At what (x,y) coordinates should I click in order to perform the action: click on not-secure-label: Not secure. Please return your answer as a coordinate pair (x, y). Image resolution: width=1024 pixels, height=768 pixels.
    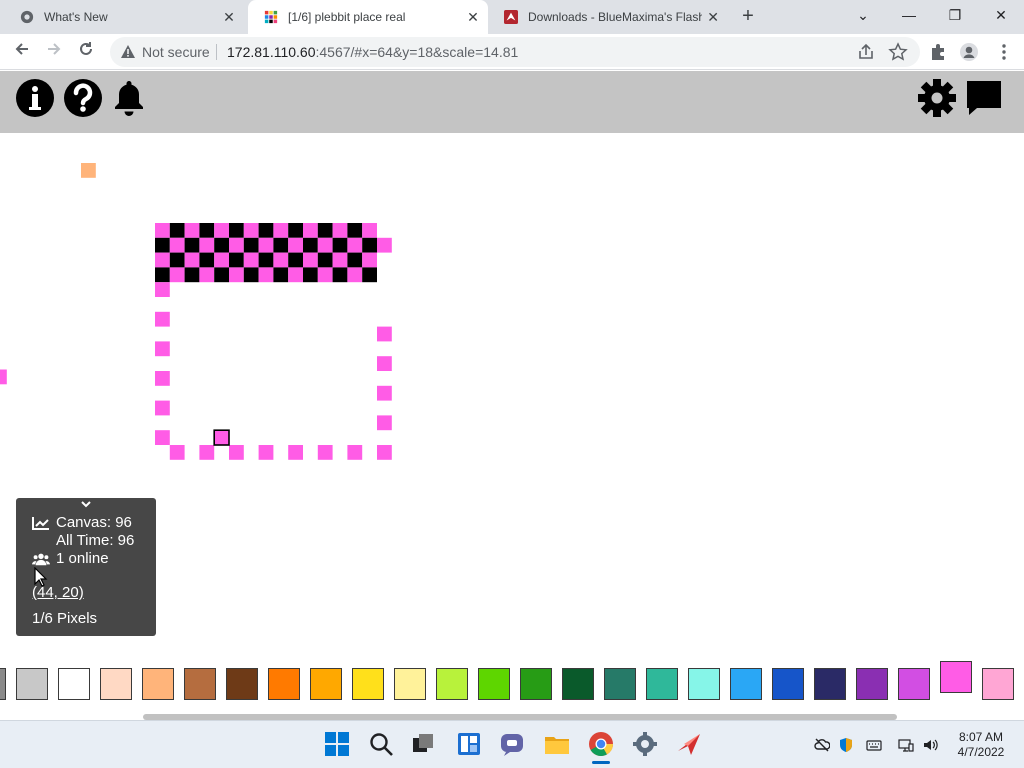
    Looking at the image, I should click on (176, 52).